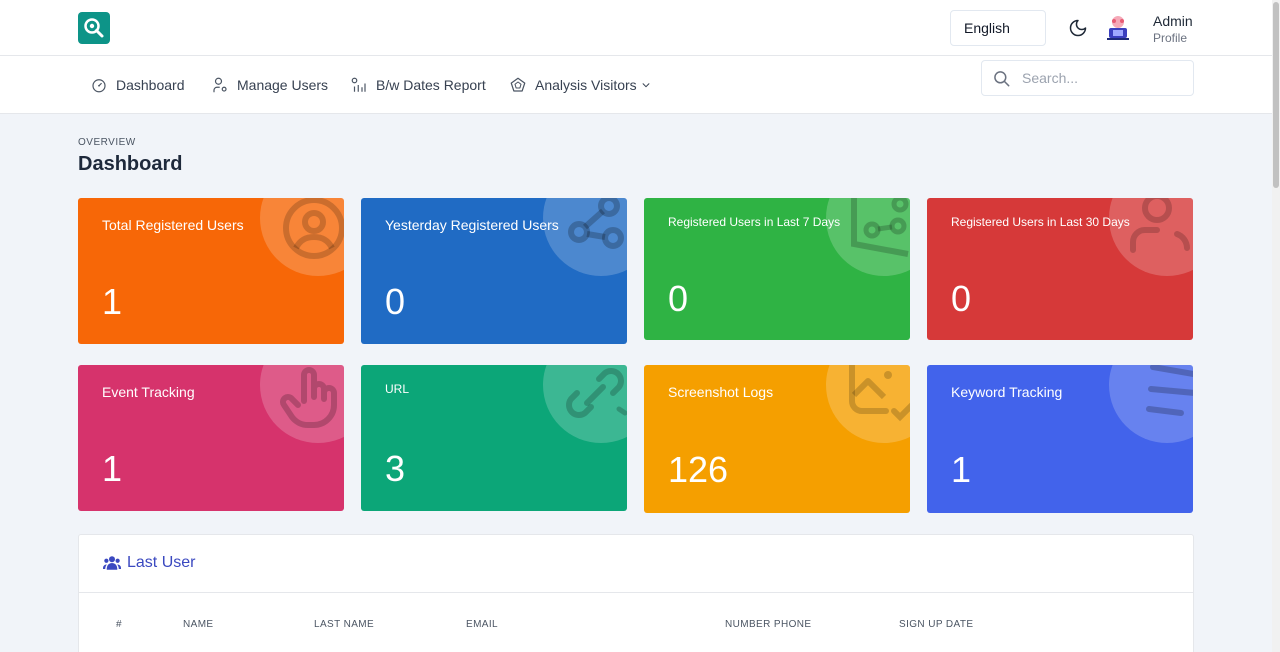  I want to click on page-overline: OVERVIEW, so click(107, 142).